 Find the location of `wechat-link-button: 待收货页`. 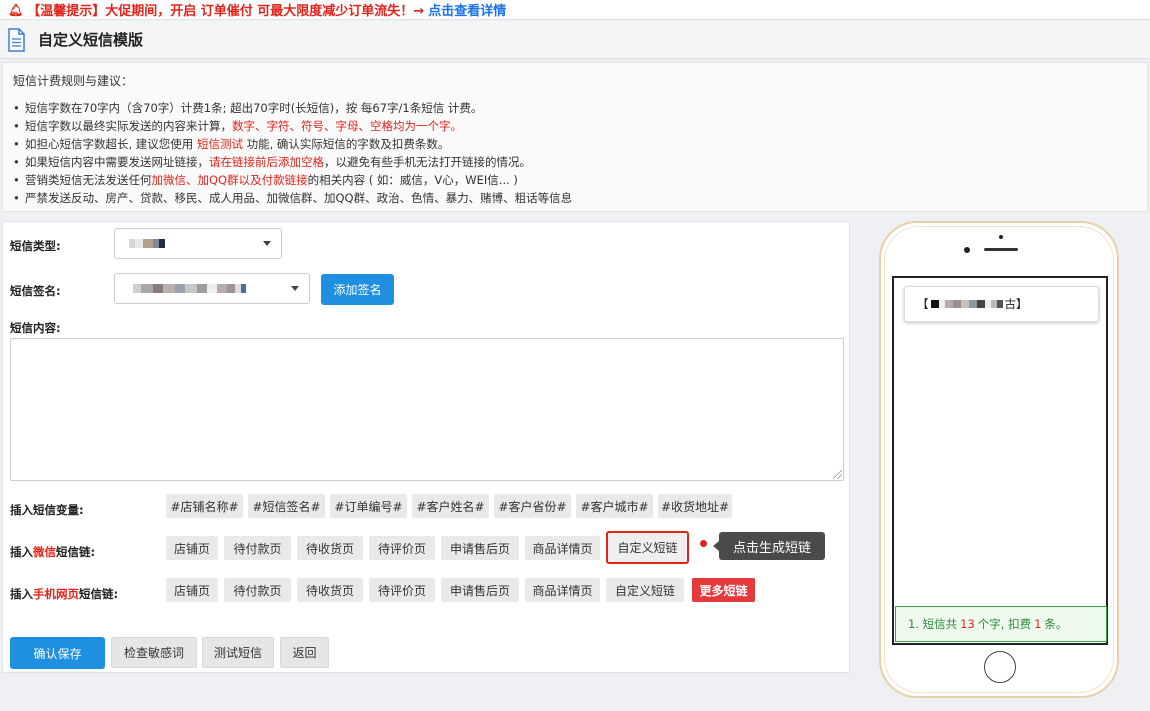

wechat-link-button: 待收货页 is located at coordinates (330, 548).